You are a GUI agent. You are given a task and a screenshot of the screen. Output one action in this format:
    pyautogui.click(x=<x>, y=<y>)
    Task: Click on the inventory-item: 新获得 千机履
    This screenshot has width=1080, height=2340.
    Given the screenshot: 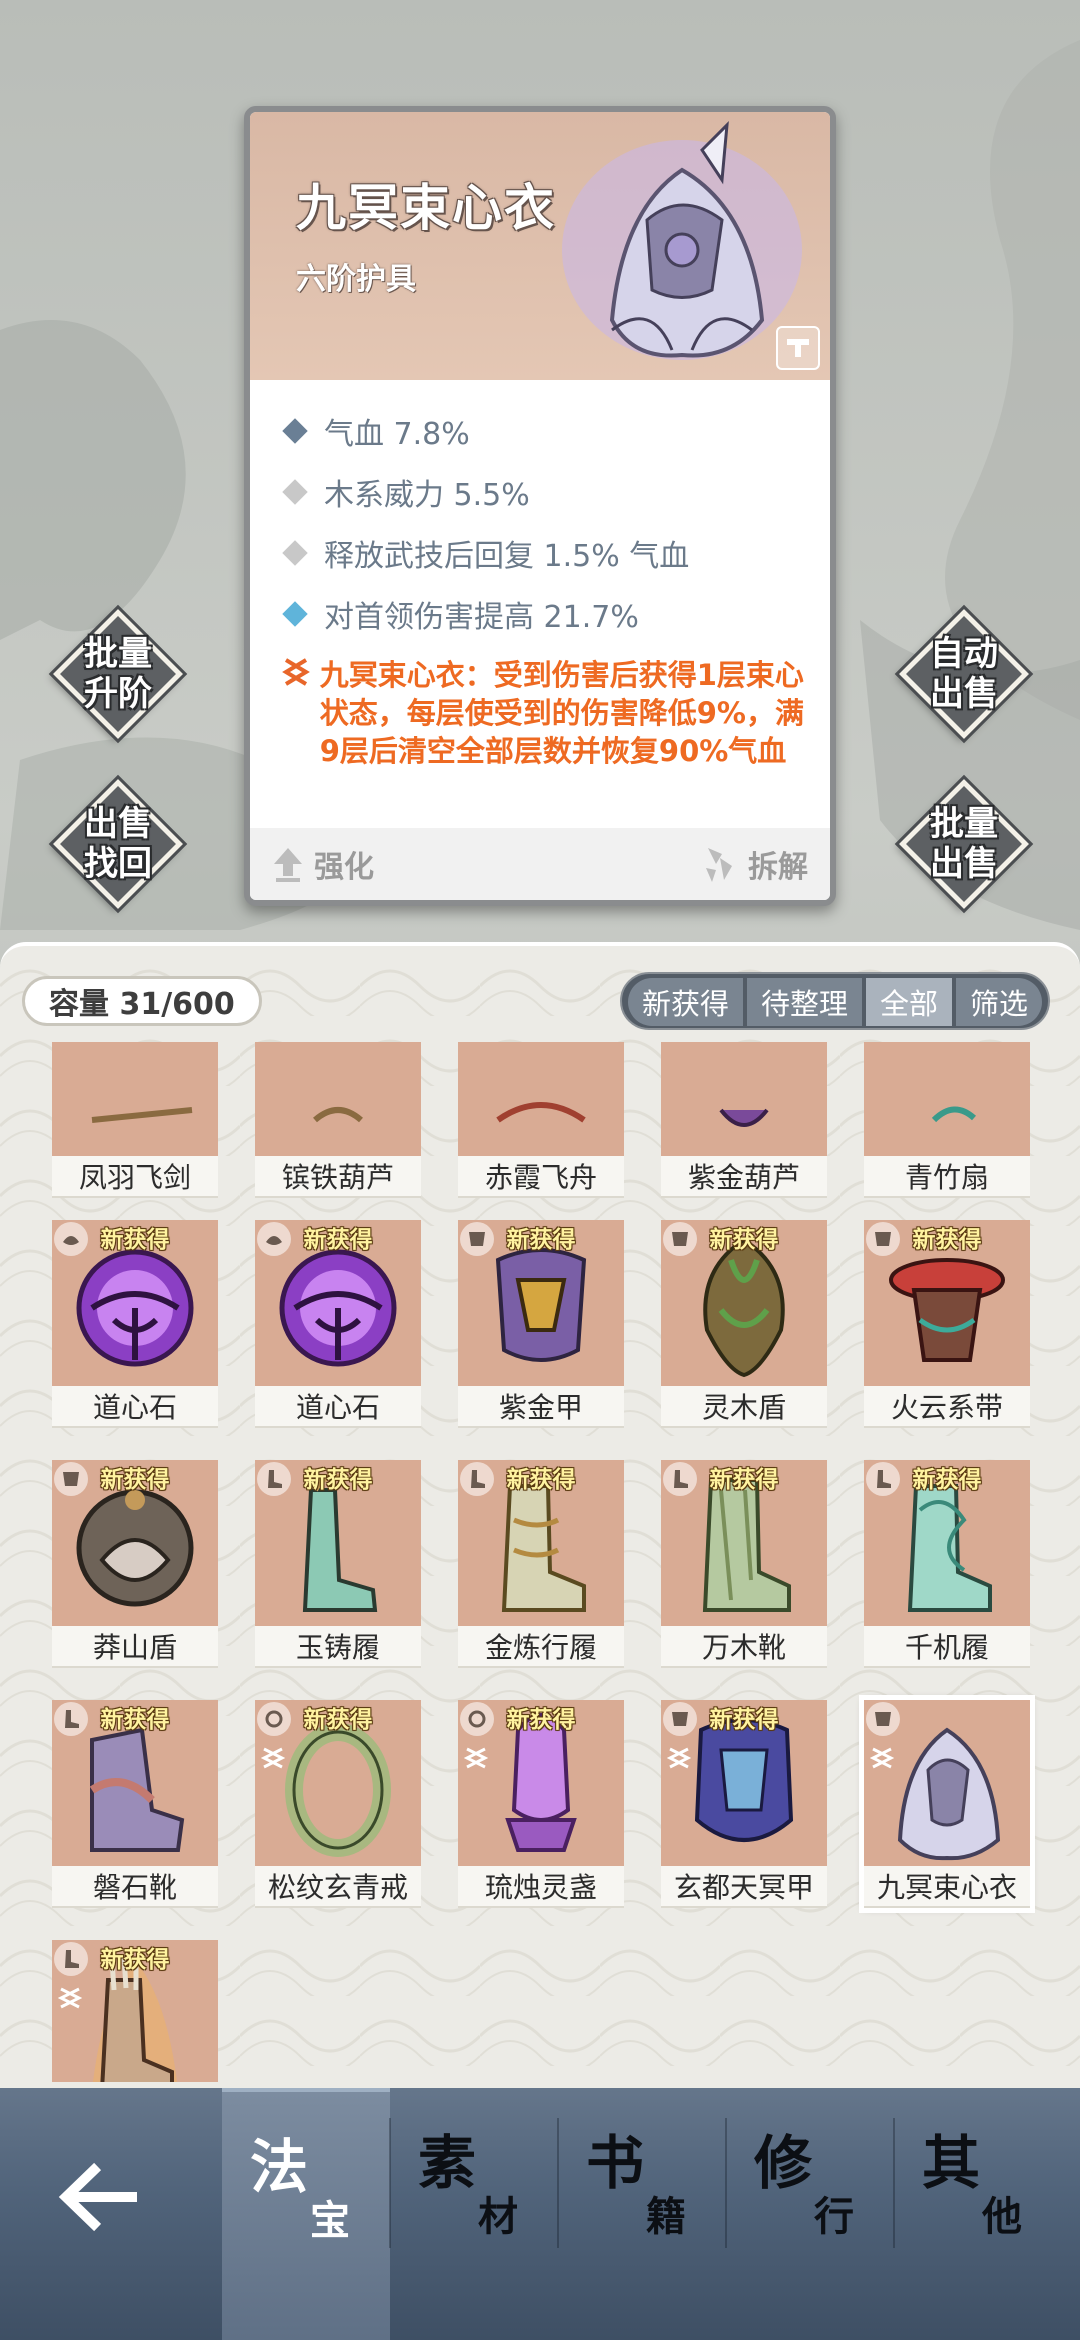 What is the action you would take?
    pyautogui.click(x=947, y=1564)
    